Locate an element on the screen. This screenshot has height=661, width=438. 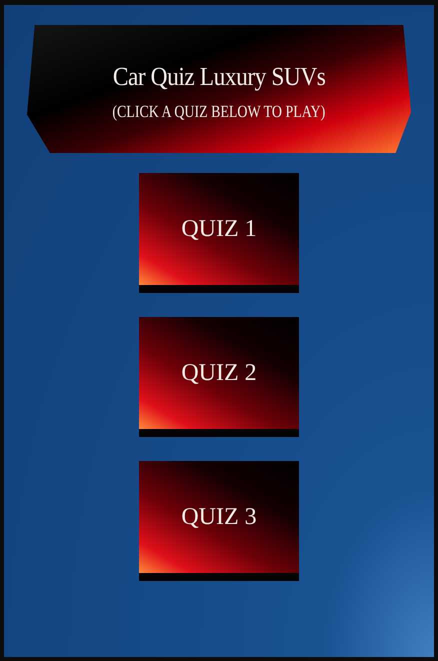
instruction-text: (CLICK A QUIZ BELOW TO PLAY) is located at coordinates (219, 112).